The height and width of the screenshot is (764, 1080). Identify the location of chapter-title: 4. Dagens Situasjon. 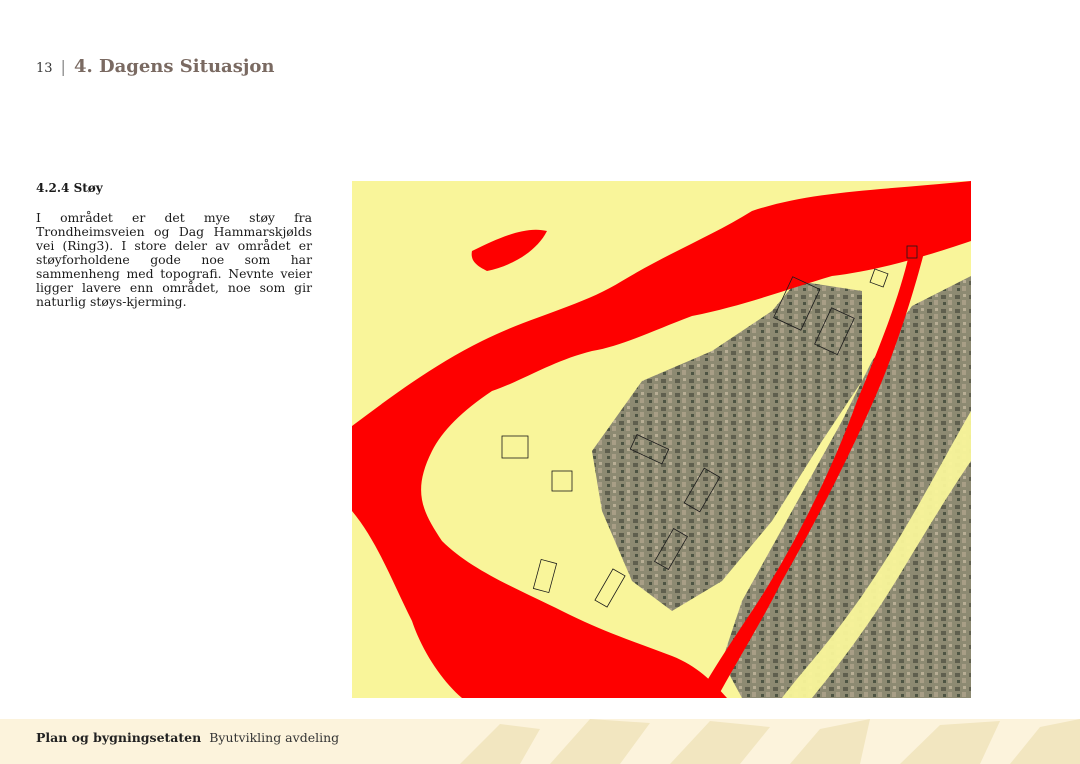
(174, 66).